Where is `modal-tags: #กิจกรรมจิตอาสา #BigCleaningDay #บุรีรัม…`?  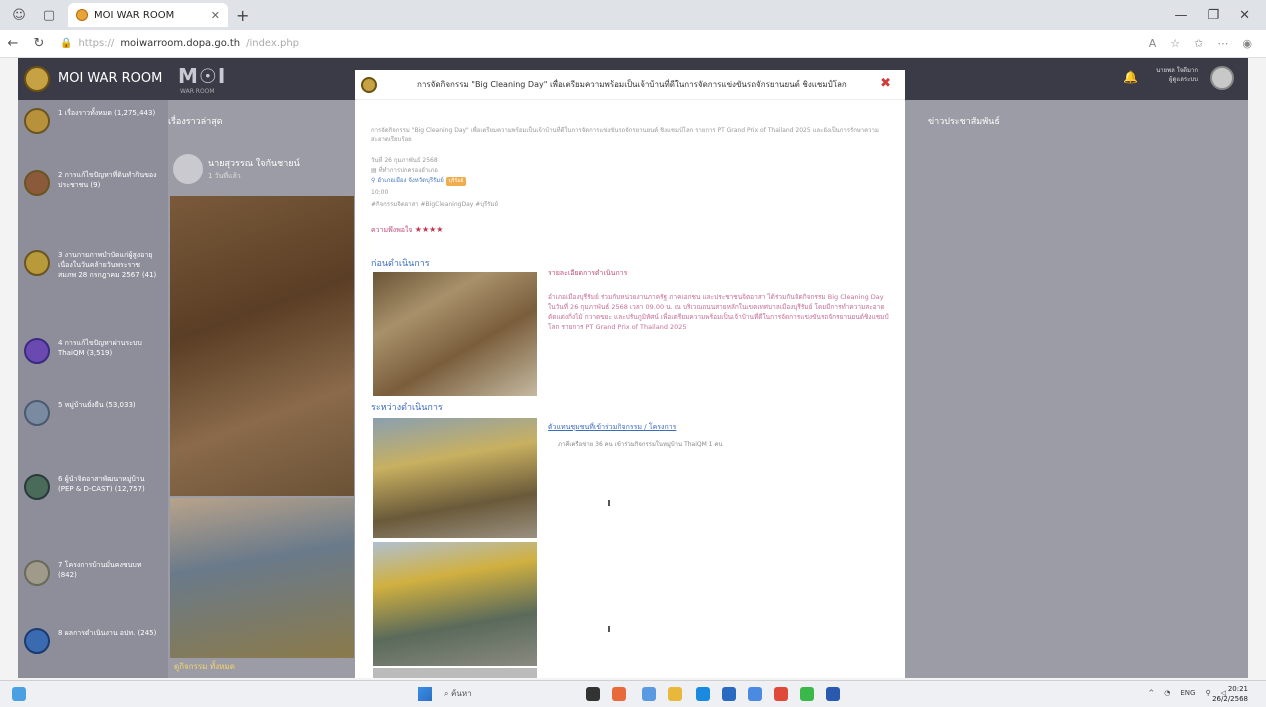
modal-tags: #กิจกรรมจิตอาสา #BigCleaningDay #บุรีรัม… is located at coordinates (434, 204).